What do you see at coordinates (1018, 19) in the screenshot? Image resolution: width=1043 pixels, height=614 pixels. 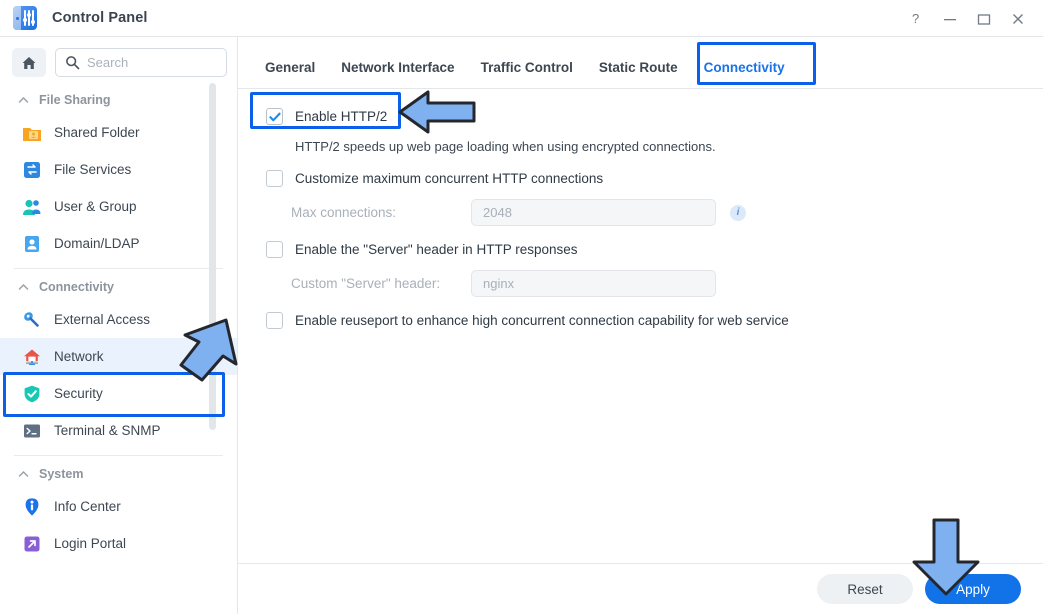 I see `close-button` at bounding box center [1018, 19].